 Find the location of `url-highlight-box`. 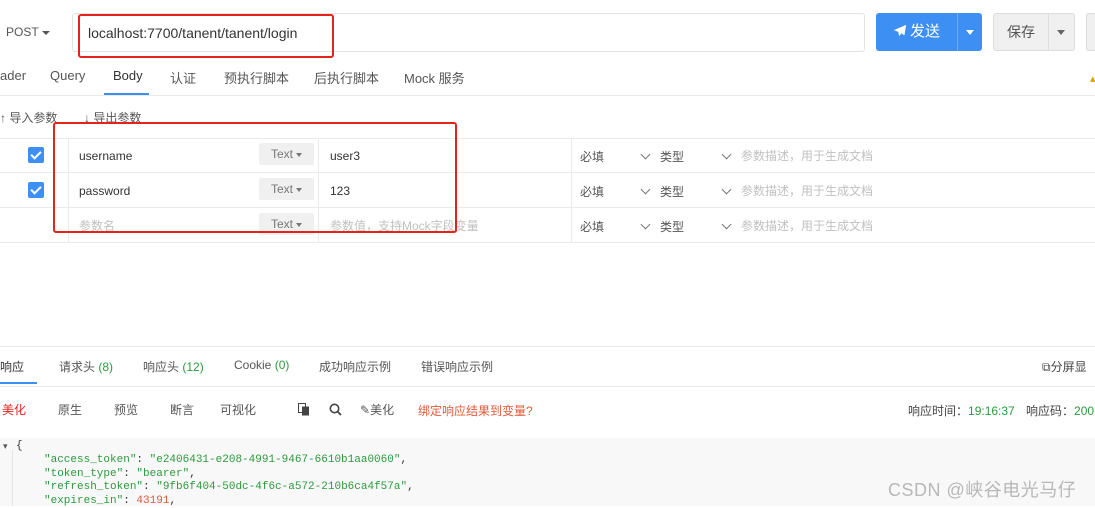

url-highlight-box is located at coordinates (206, 36).